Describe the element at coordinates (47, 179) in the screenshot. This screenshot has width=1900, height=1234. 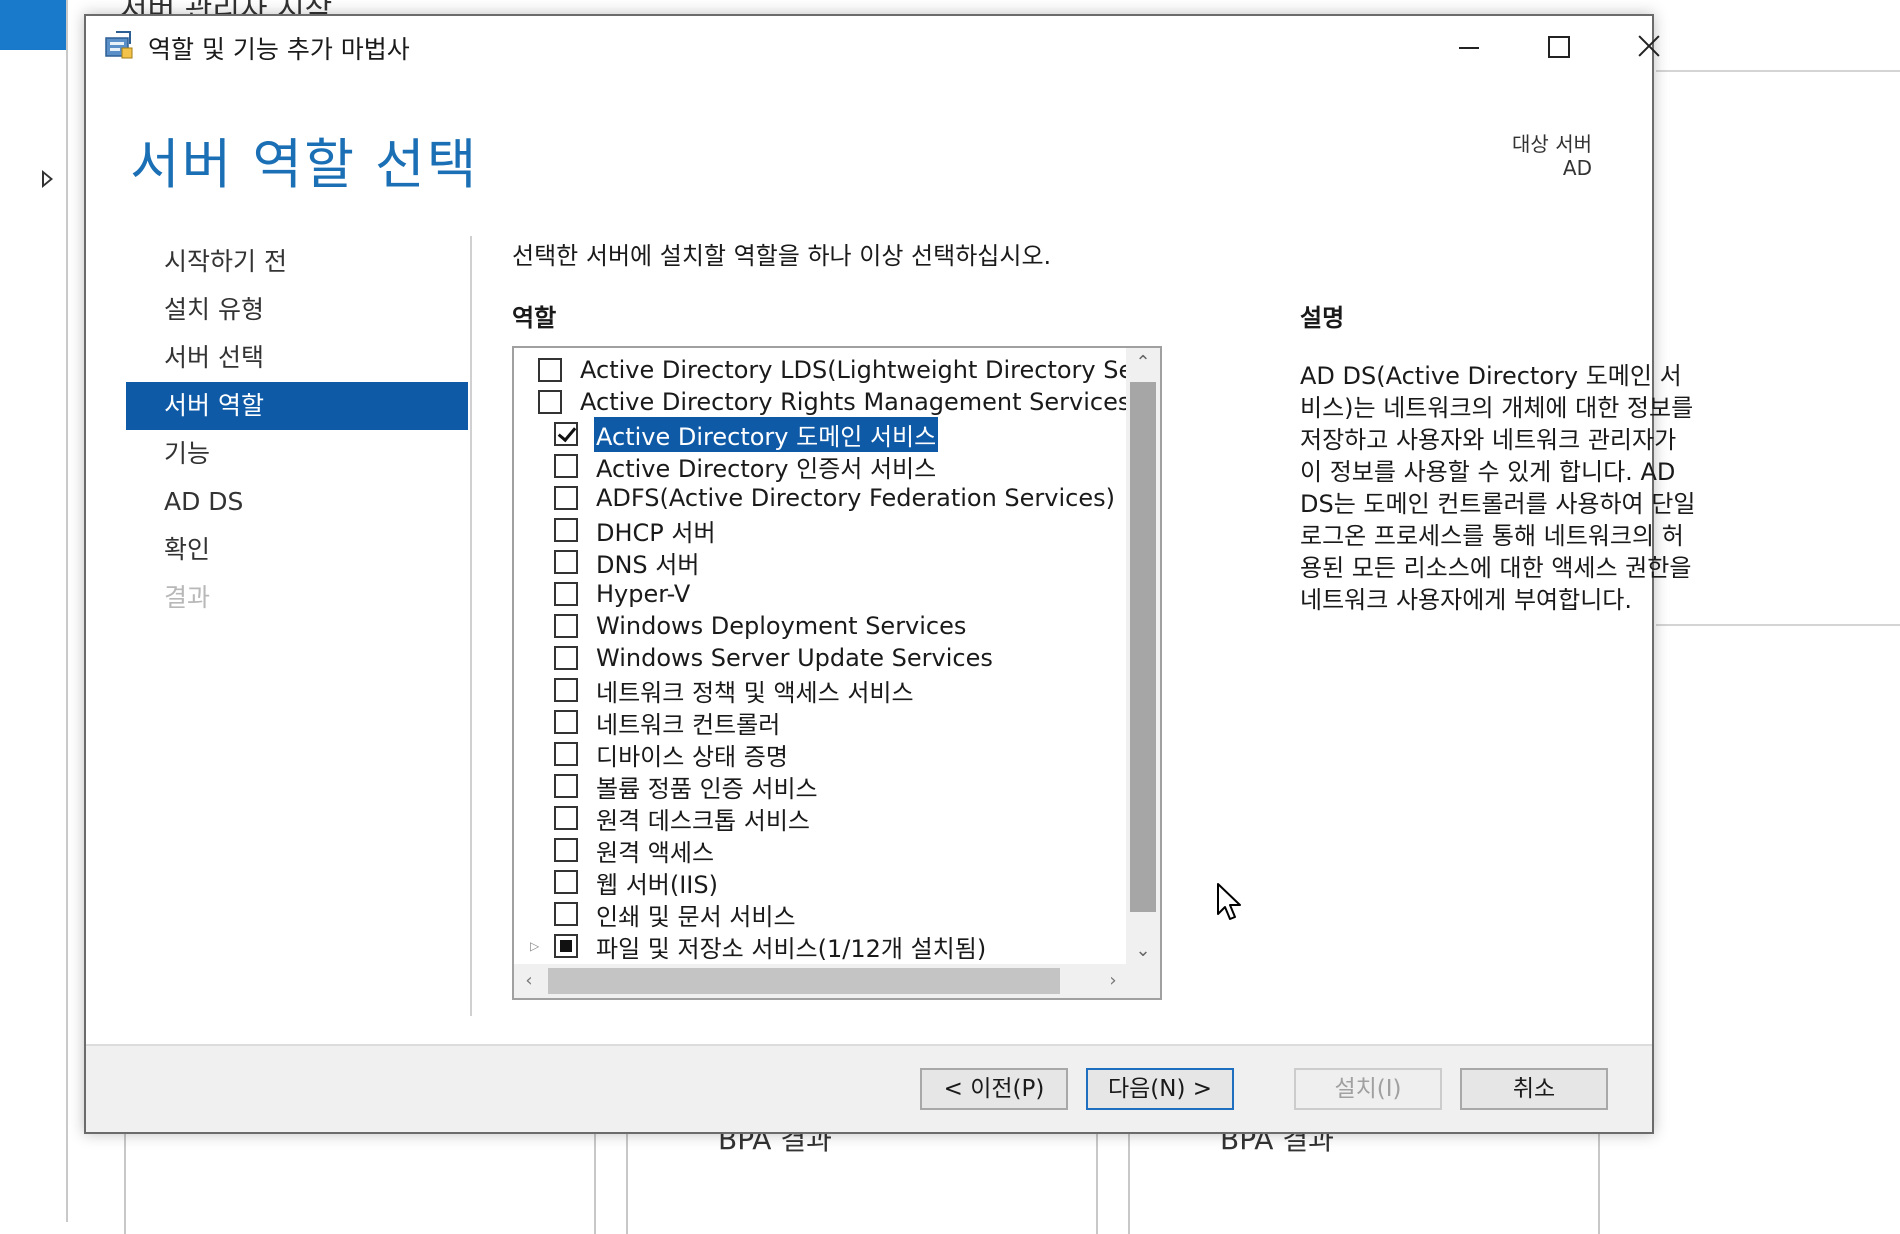
I see `expand-arrow-icon` at that location.